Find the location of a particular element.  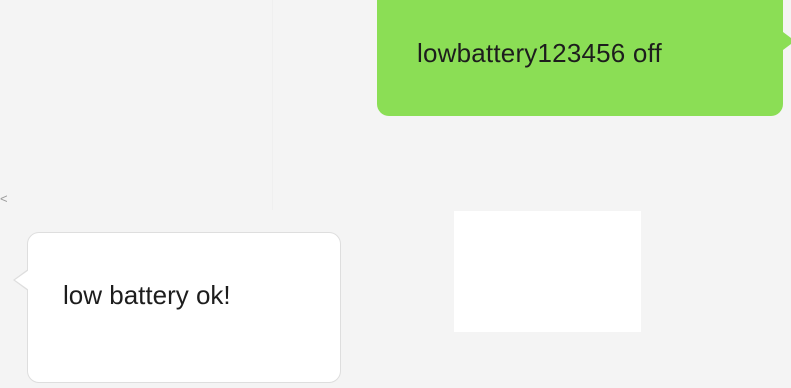

sent-message-text: lowbattery123456 off is located at coordinates (539, 53).